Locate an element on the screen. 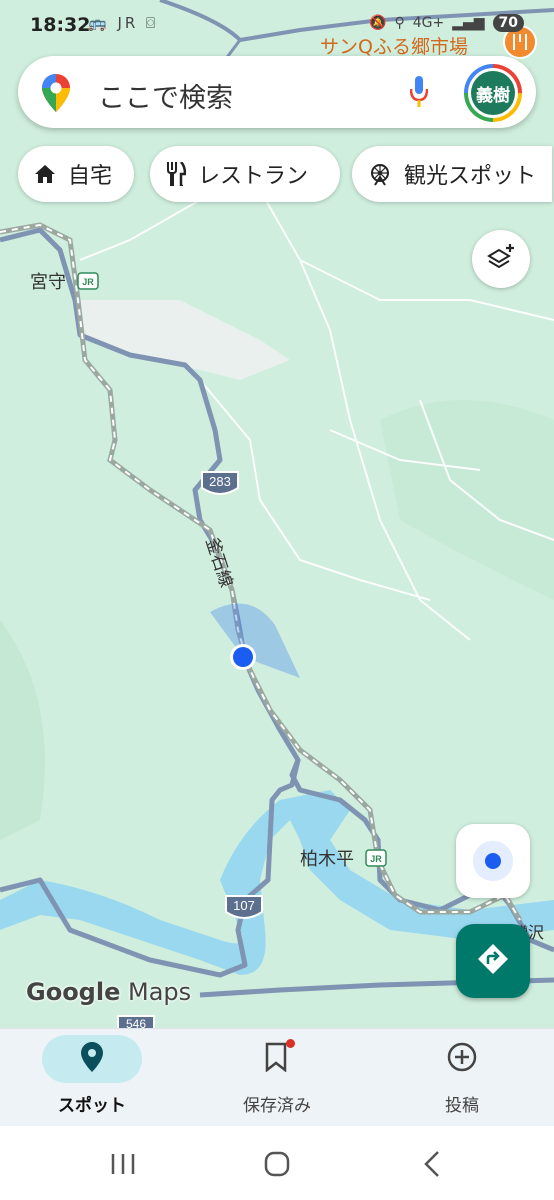  route-shield-283: 283 is located at coordinates (220, 483).